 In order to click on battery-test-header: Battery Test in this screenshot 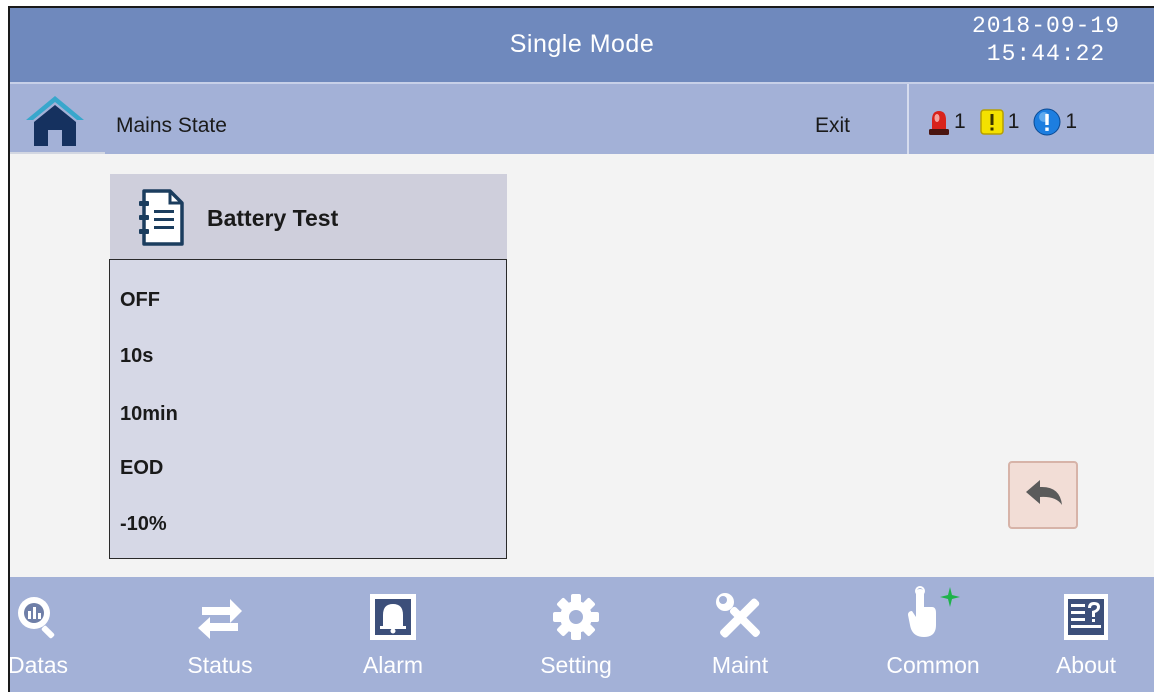, I will do `click(308, 217)`.